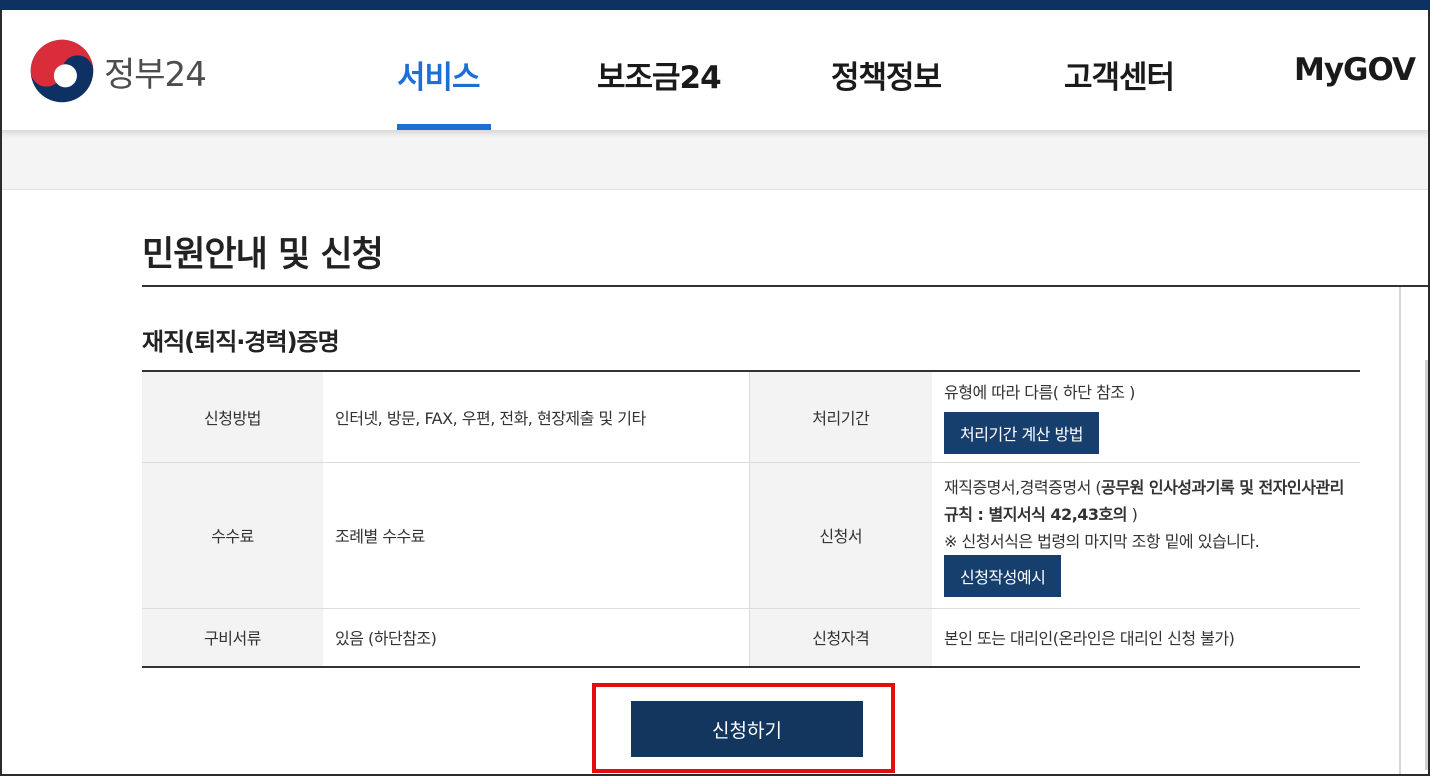 This screenshot has width=1430, height=776. Describe the element at coordinates (715, 5) in the screenshot. I see `top-accent-bar` at that location.